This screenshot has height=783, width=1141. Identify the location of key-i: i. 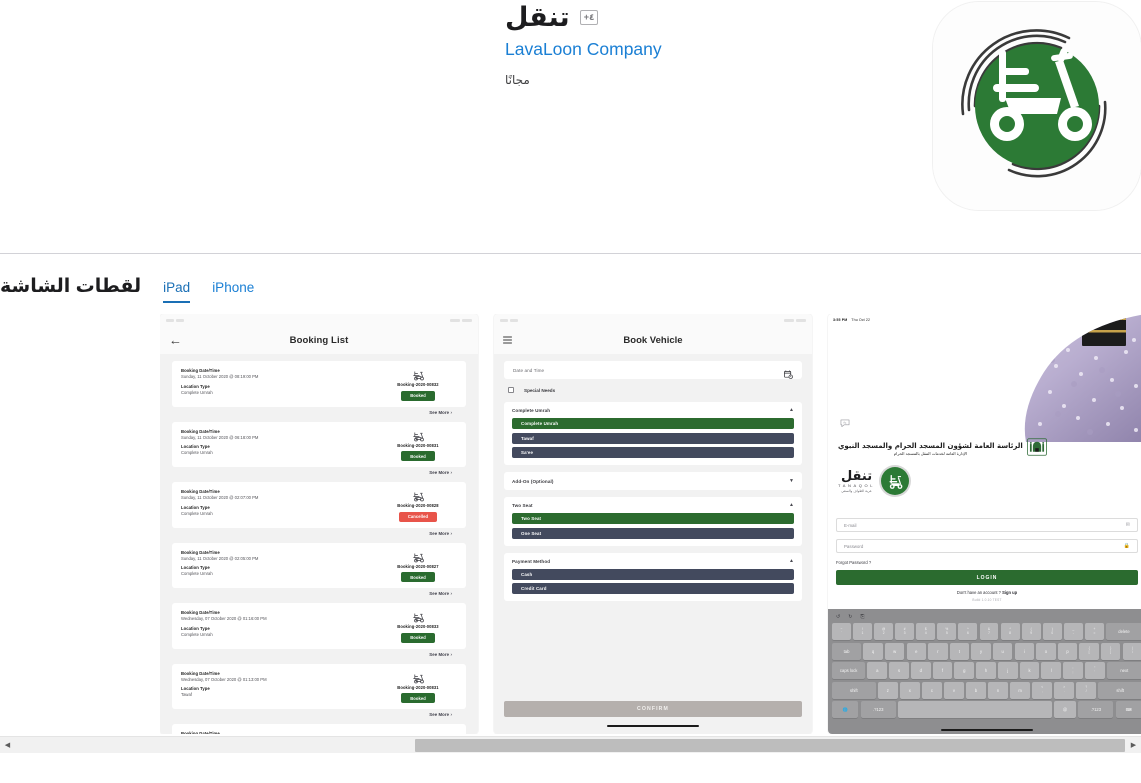
(1024, 651).